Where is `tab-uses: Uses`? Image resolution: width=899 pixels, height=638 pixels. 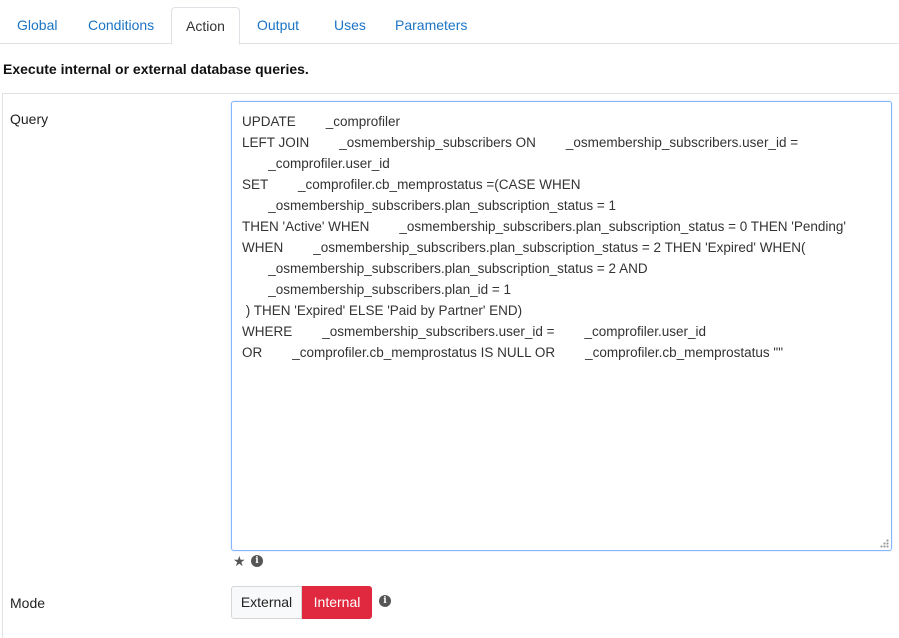
tab-uses: Uses is located at coordinates (350, 25).